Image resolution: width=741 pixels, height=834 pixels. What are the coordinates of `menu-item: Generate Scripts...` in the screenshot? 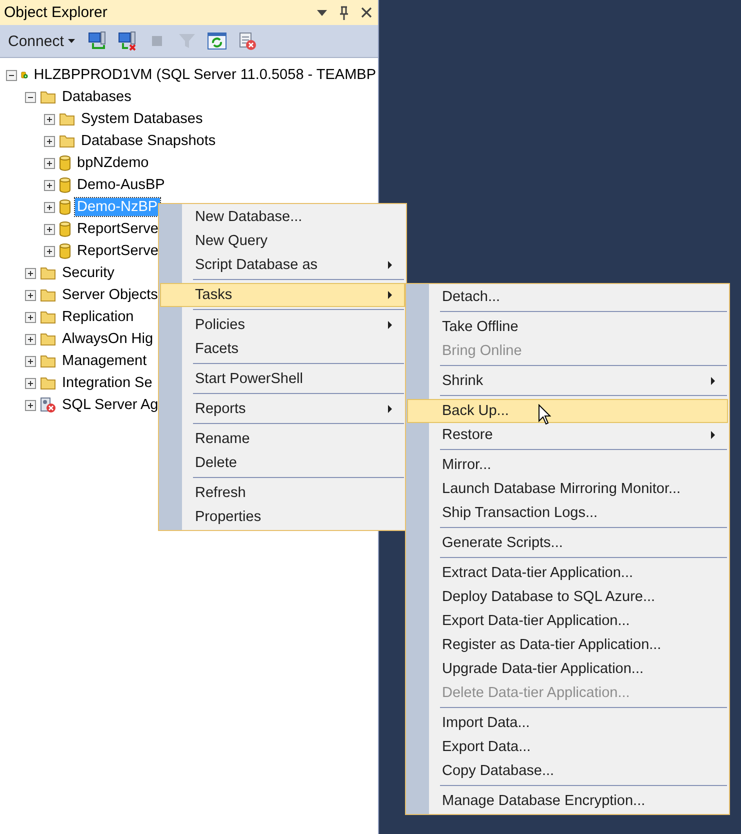 It's located at (567, 543).